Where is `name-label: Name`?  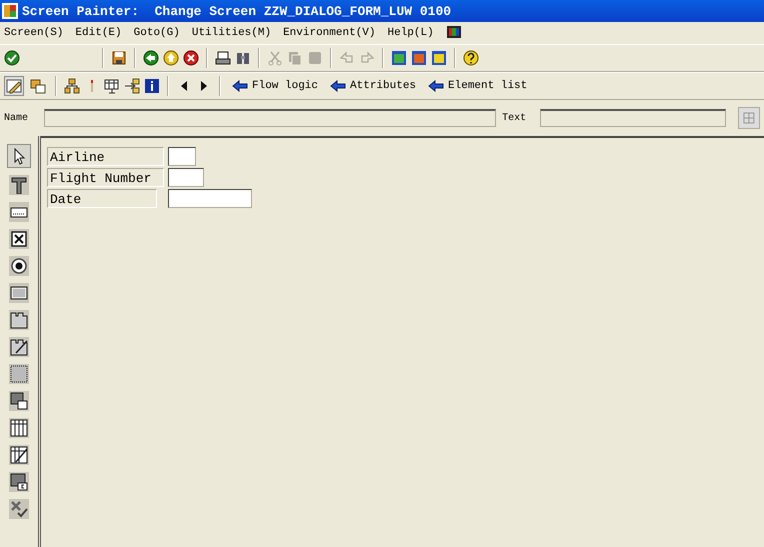
name-label: Name is located at coordinates (16, 118).